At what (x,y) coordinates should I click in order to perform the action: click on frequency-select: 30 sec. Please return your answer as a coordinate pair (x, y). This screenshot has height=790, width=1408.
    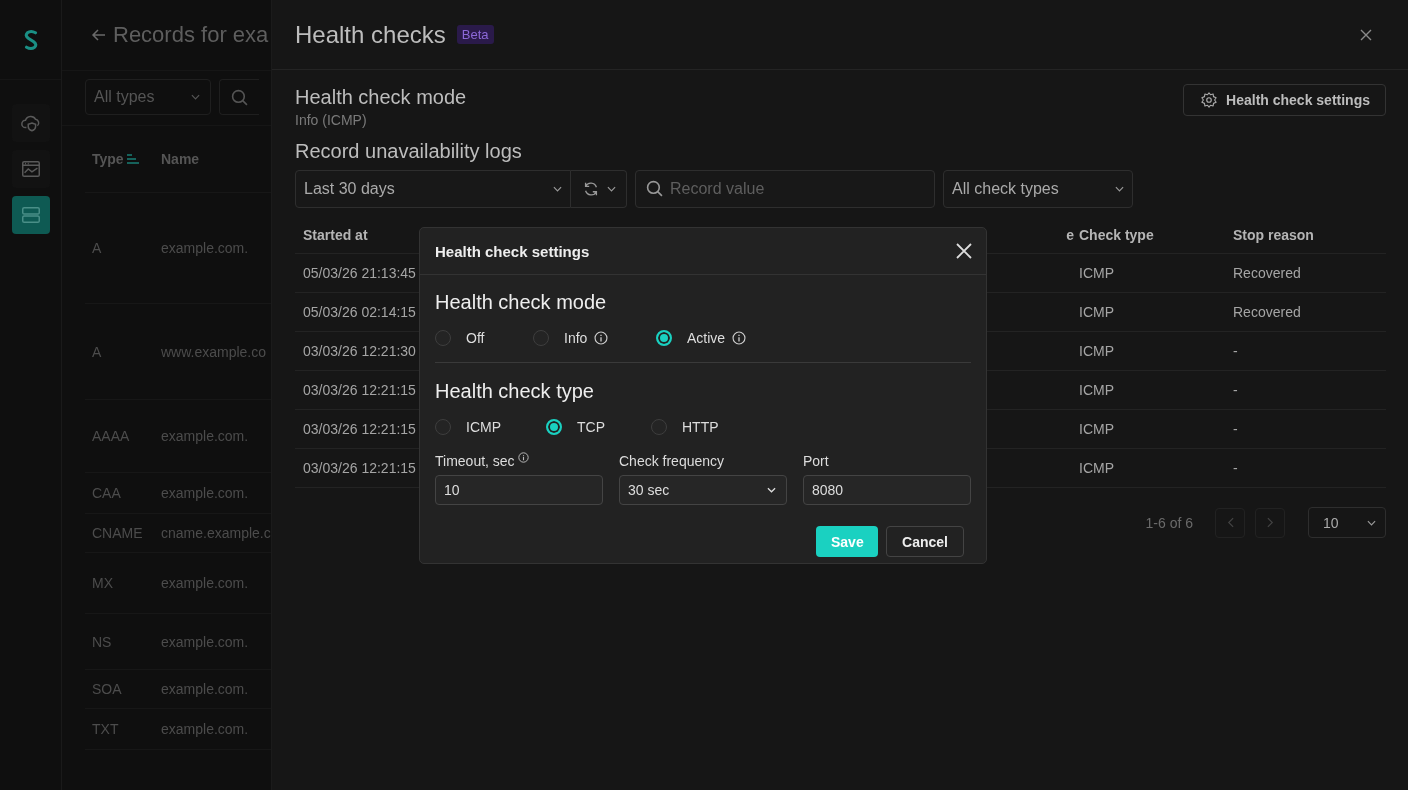
    Looking at the image, I should click on (703, 490).